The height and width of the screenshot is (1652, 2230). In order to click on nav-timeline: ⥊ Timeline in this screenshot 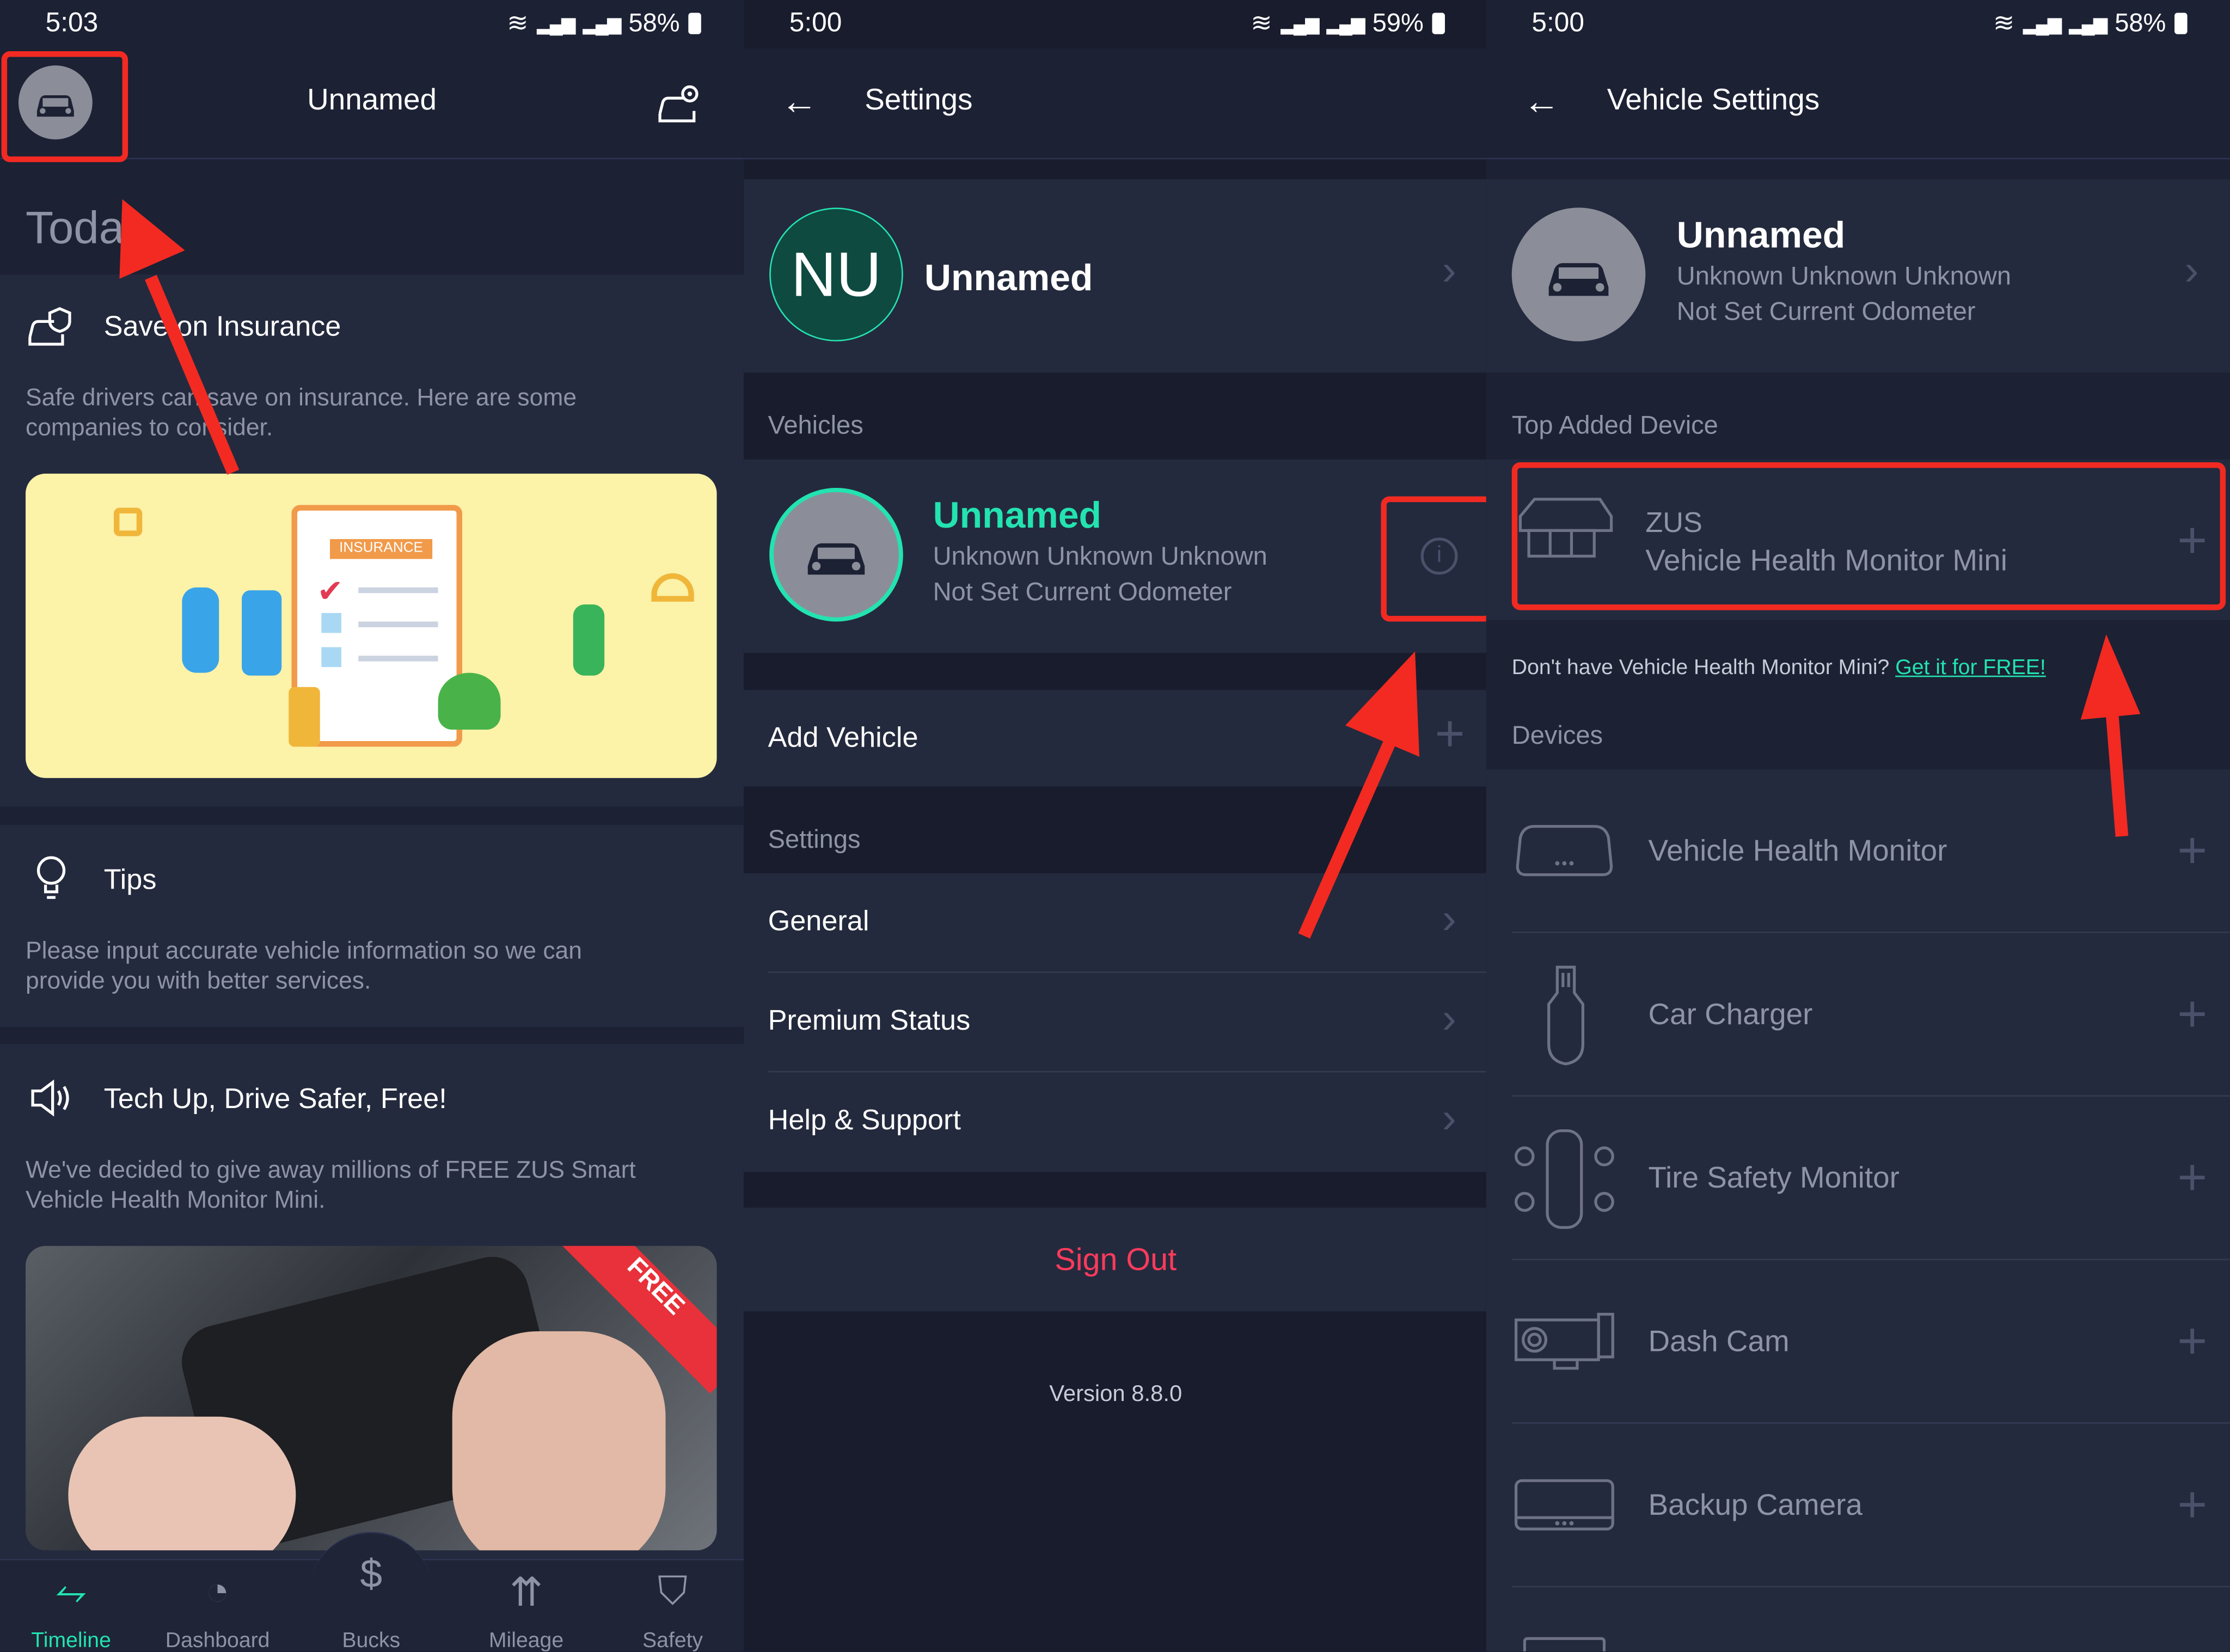, I will do `click(71, 1606)`.